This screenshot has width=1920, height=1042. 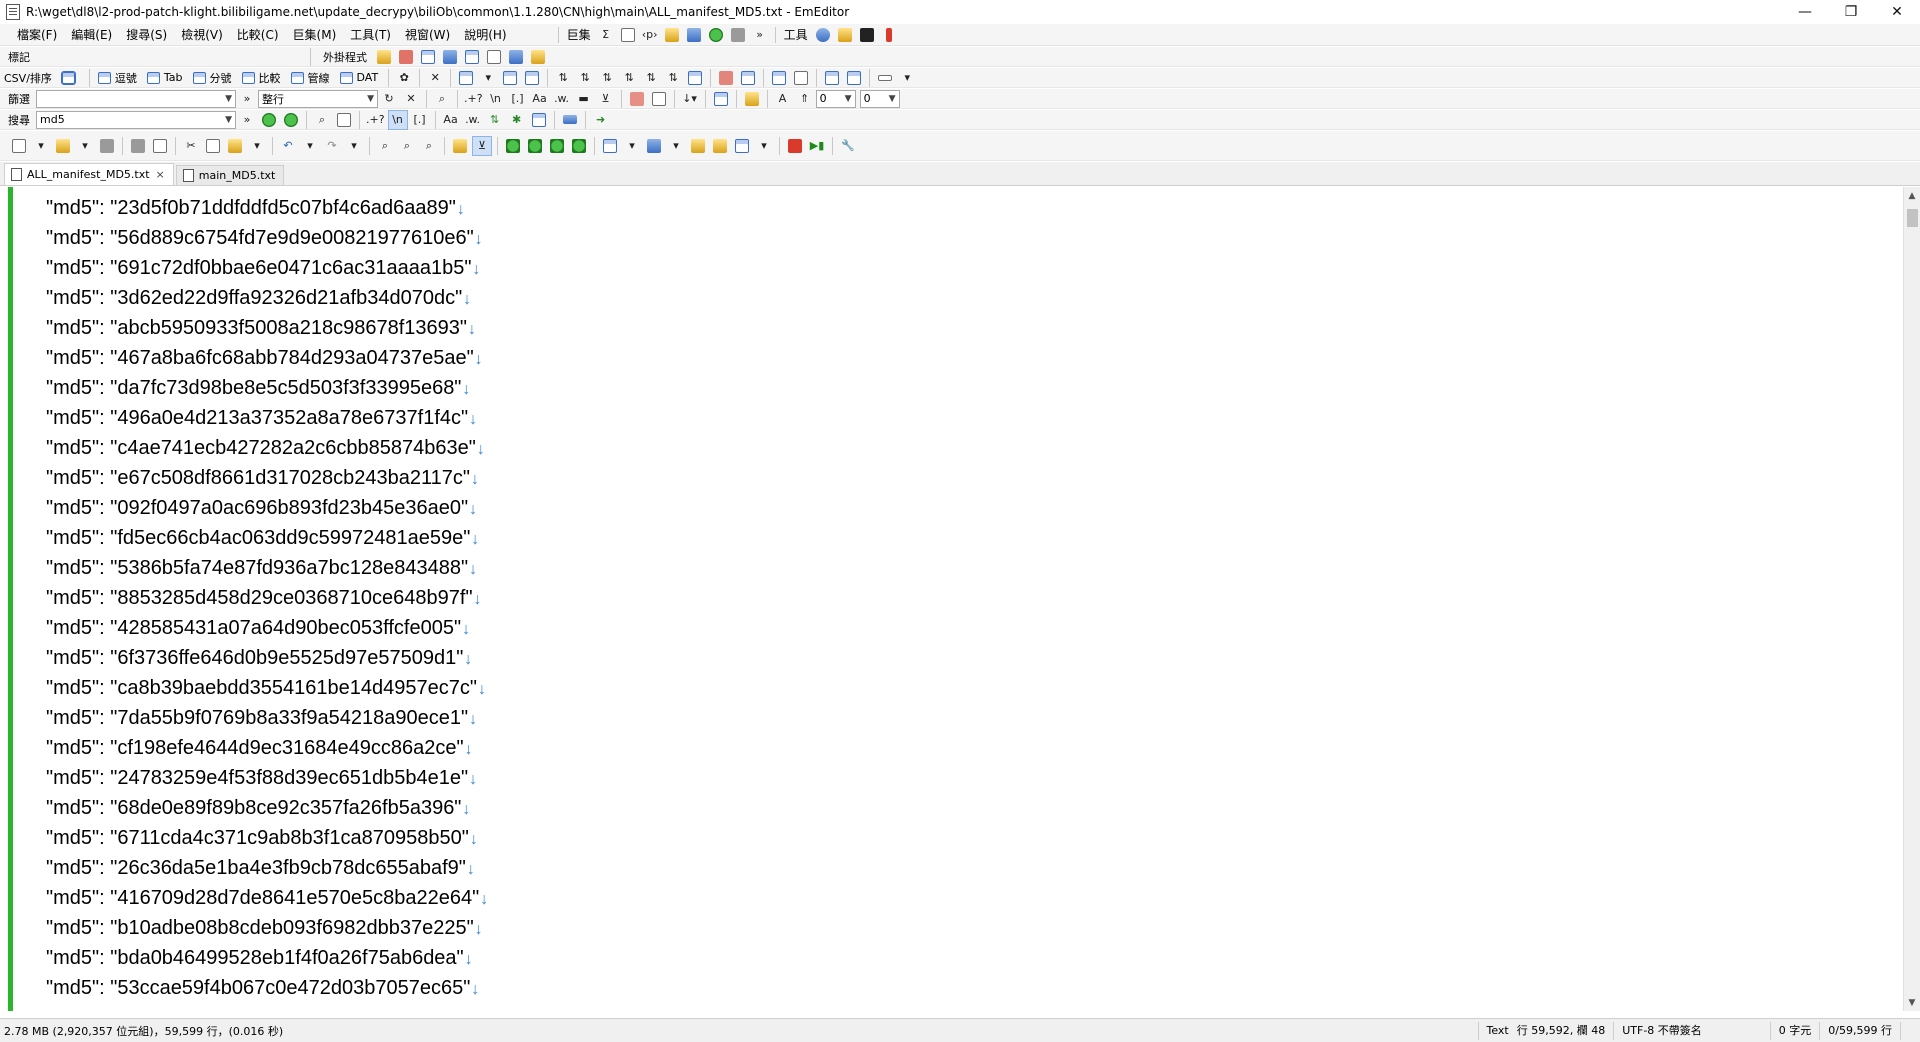 I want to click on csv-dat-button: DAT, so click(x=358, y=77).